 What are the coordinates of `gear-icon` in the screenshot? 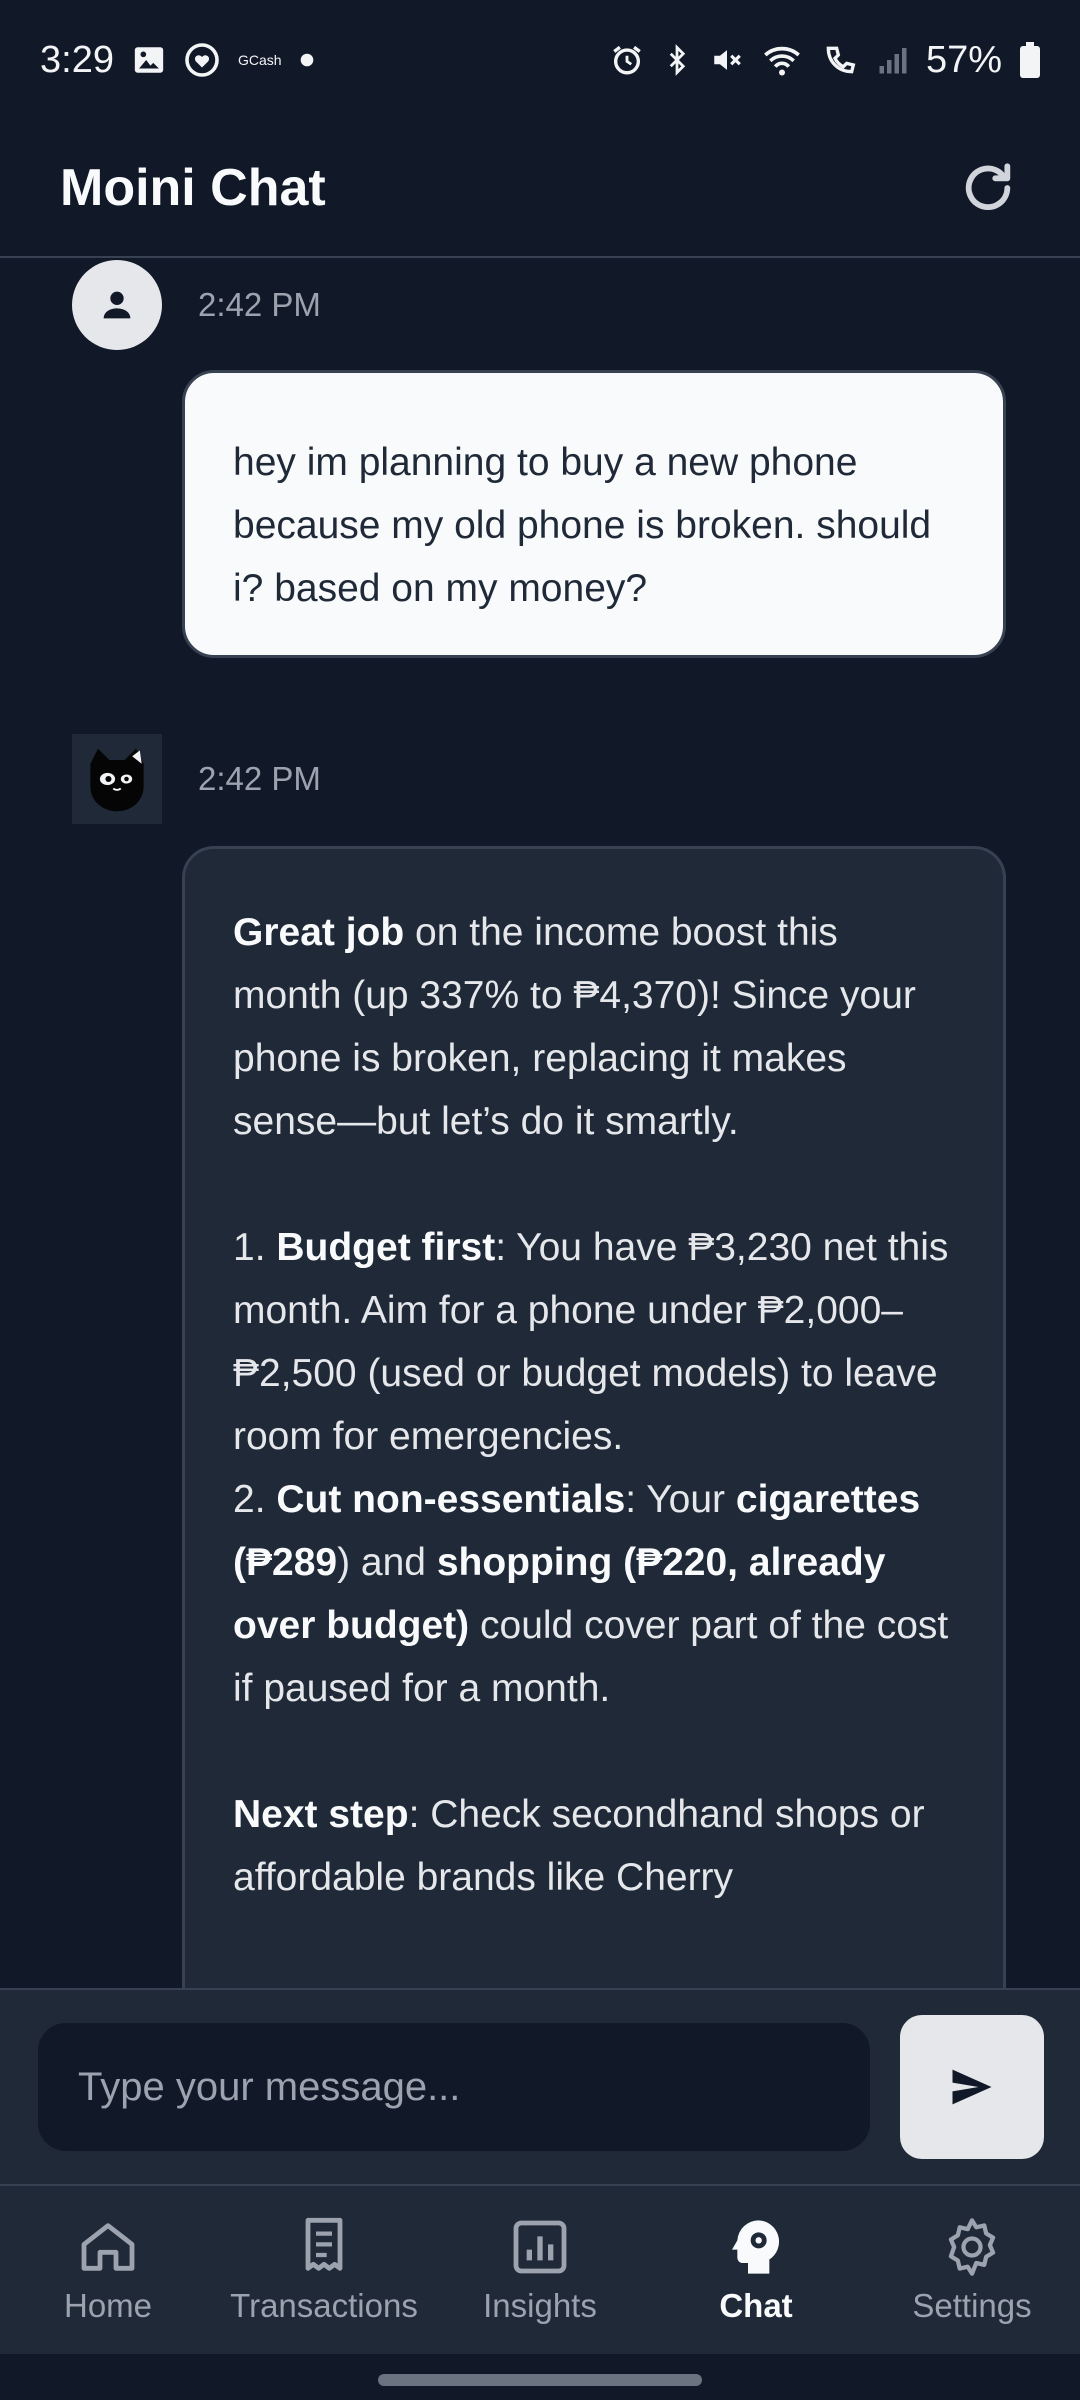 It's located at (972, 2247).